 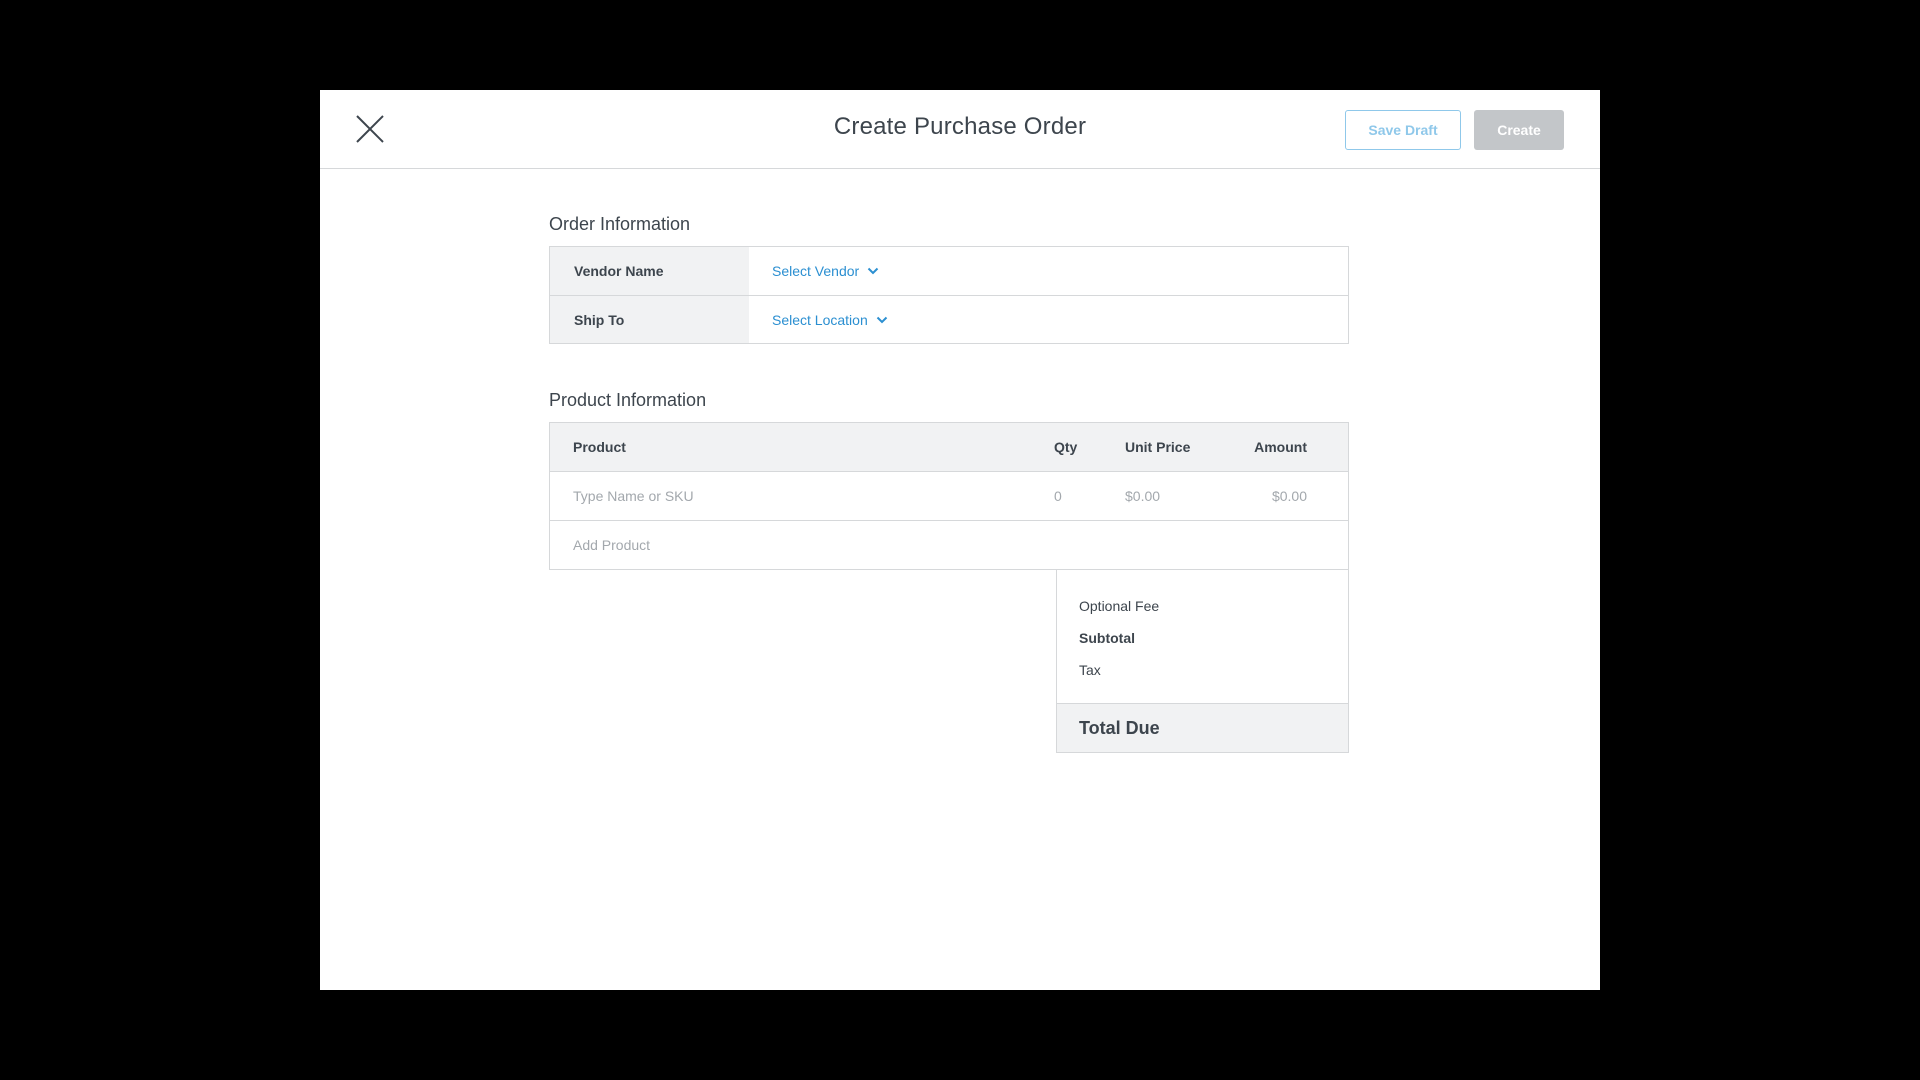 I want to click on vendor-row: Vendor Name Select Vendor, so click(x=949, y=271).